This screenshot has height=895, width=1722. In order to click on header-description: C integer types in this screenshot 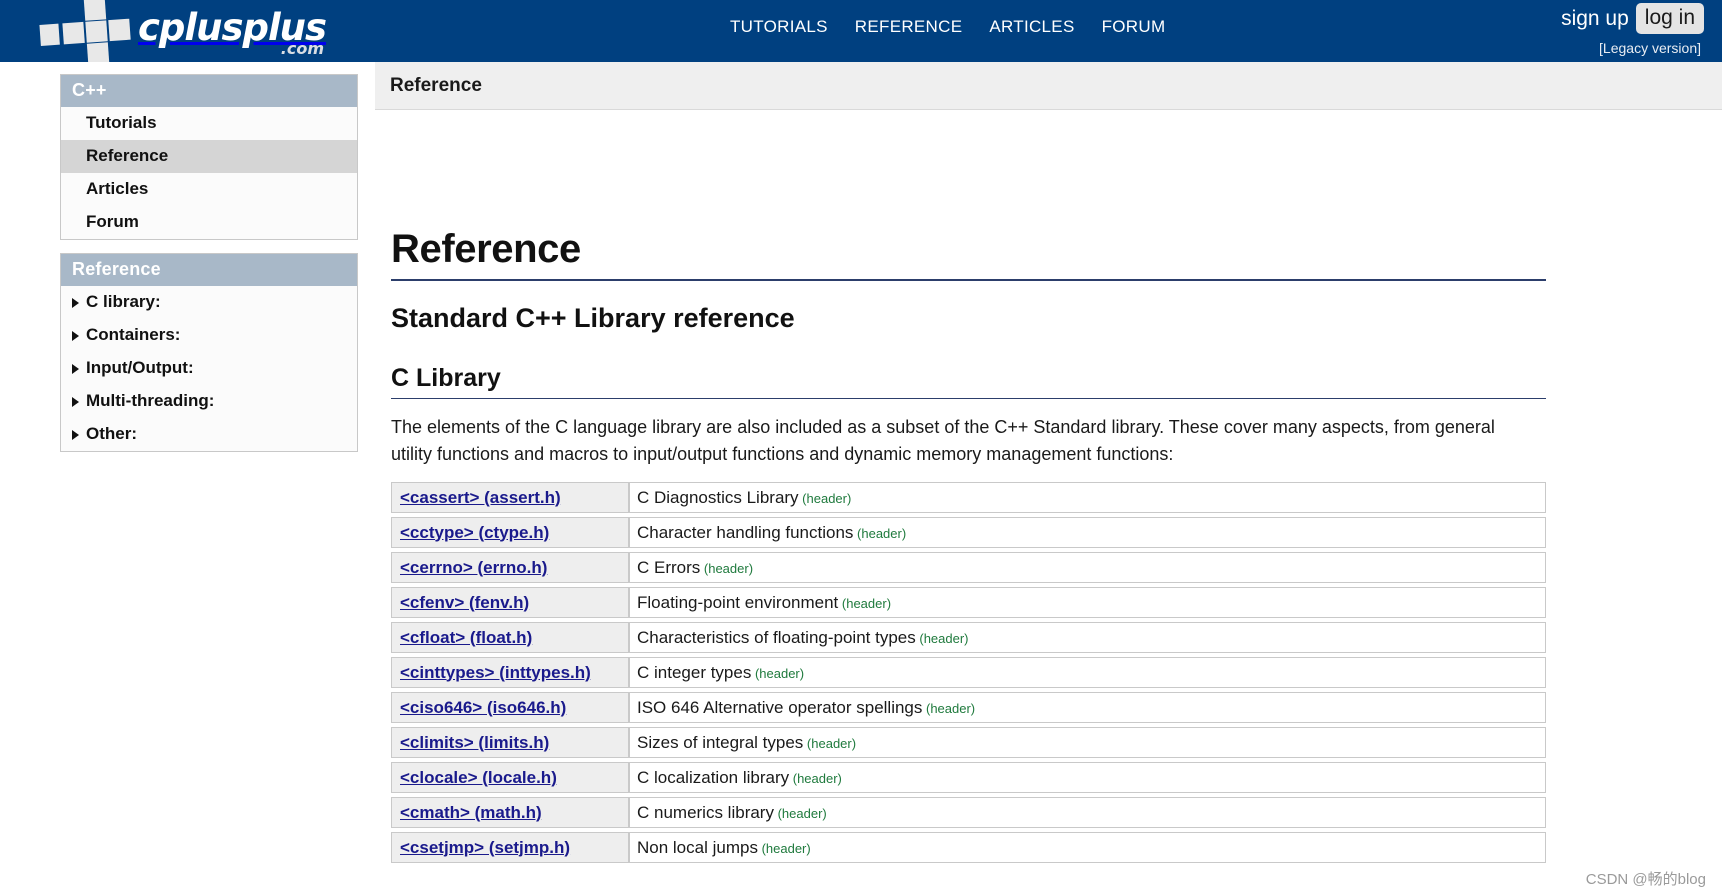, I will do `click(694, 672)`.